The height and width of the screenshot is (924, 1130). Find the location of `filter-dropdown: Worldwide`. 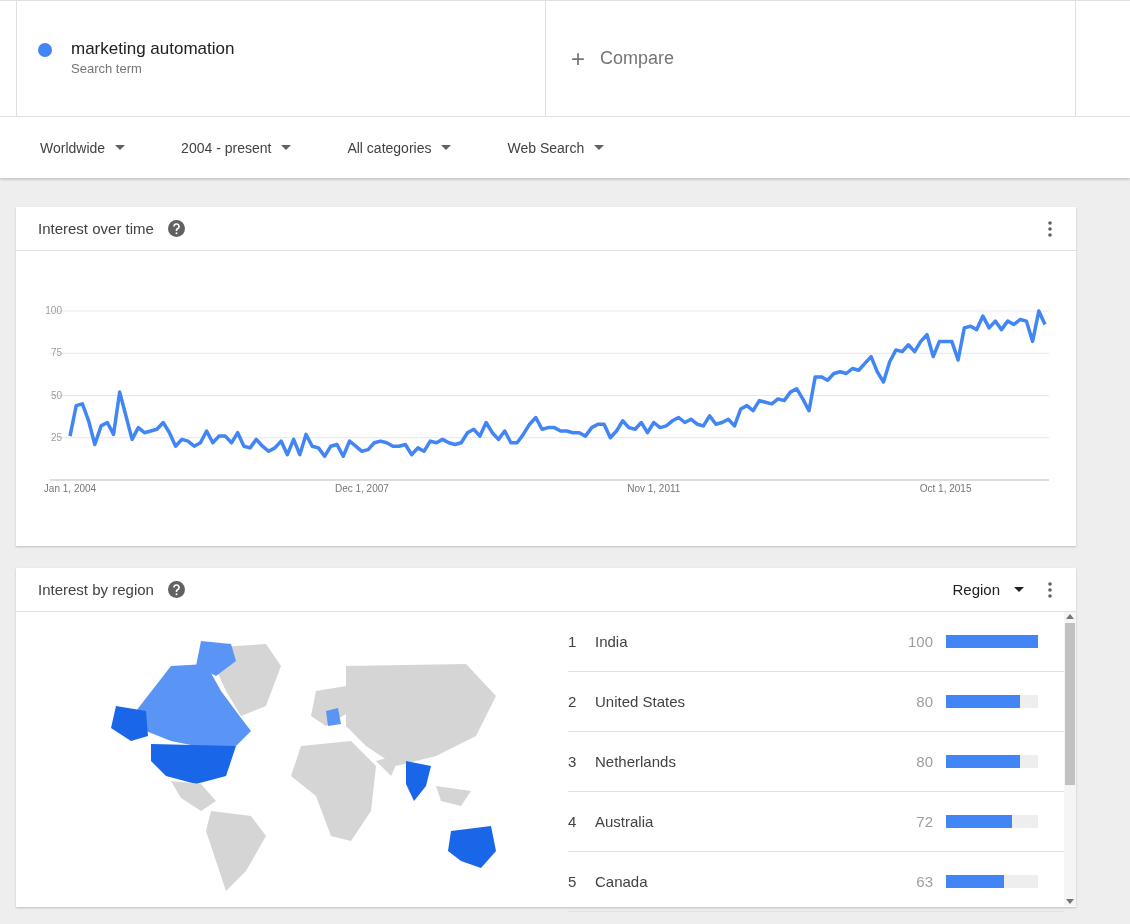

filter-dropdown: Worldwide is located at coordinates (83, 147).